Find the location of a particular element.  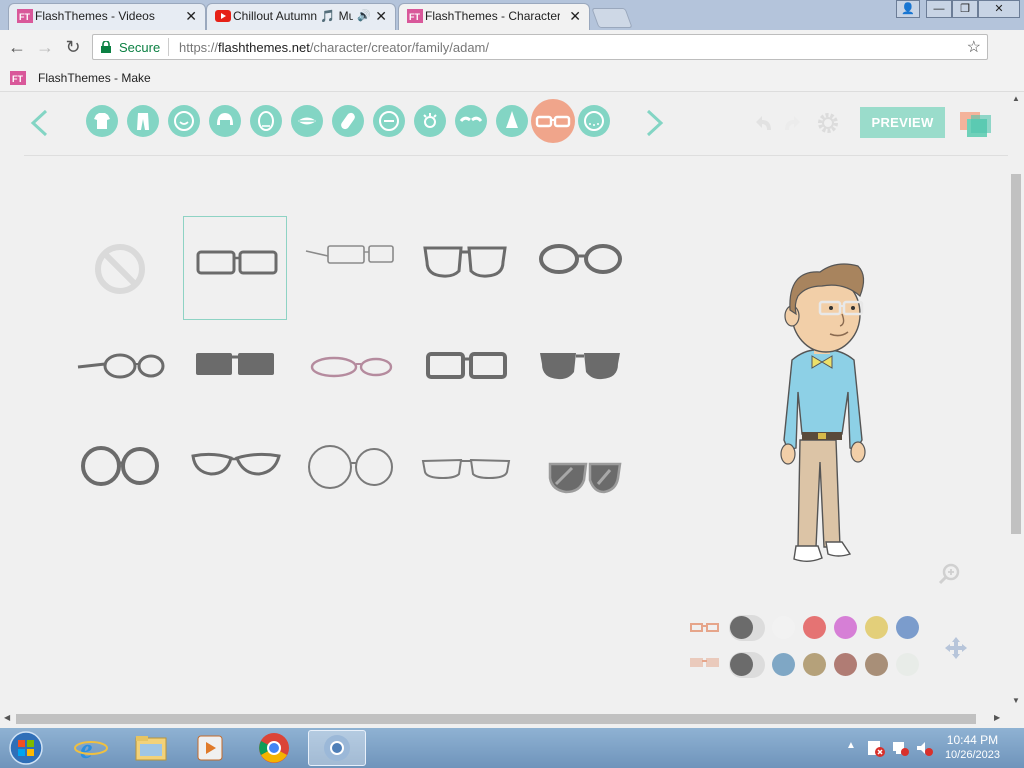

show-hidden-icons: ▲ is located at coordinates (851, 745).